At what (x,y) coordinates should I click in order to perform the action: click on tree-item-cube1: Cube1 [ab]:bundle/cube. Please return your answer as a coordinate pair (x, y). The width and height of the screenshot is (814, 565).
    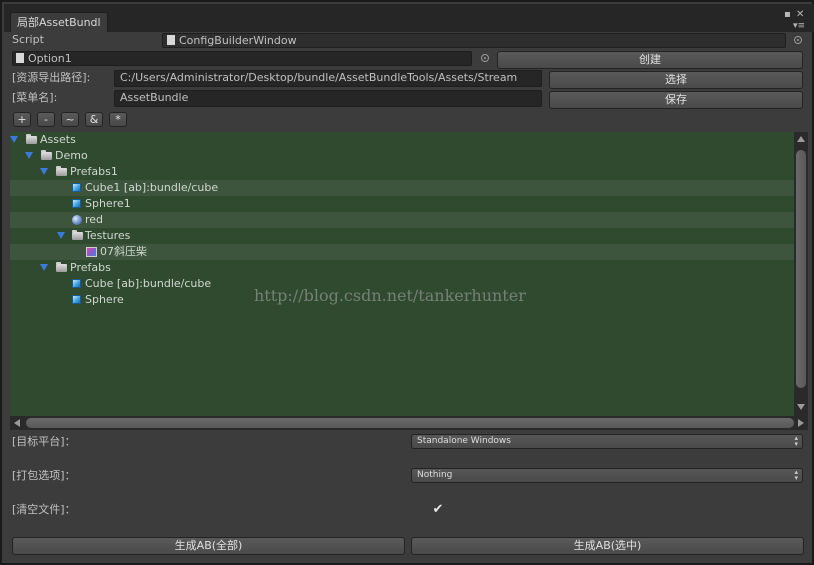
    Looking at the image, I should click on (402, 188).